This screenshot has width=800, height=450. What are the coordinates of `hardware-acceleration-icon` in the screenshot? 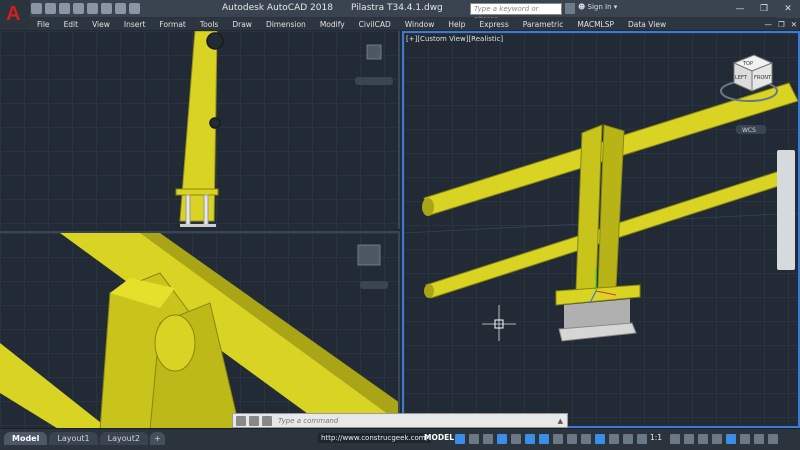 It's located at (745, 439).